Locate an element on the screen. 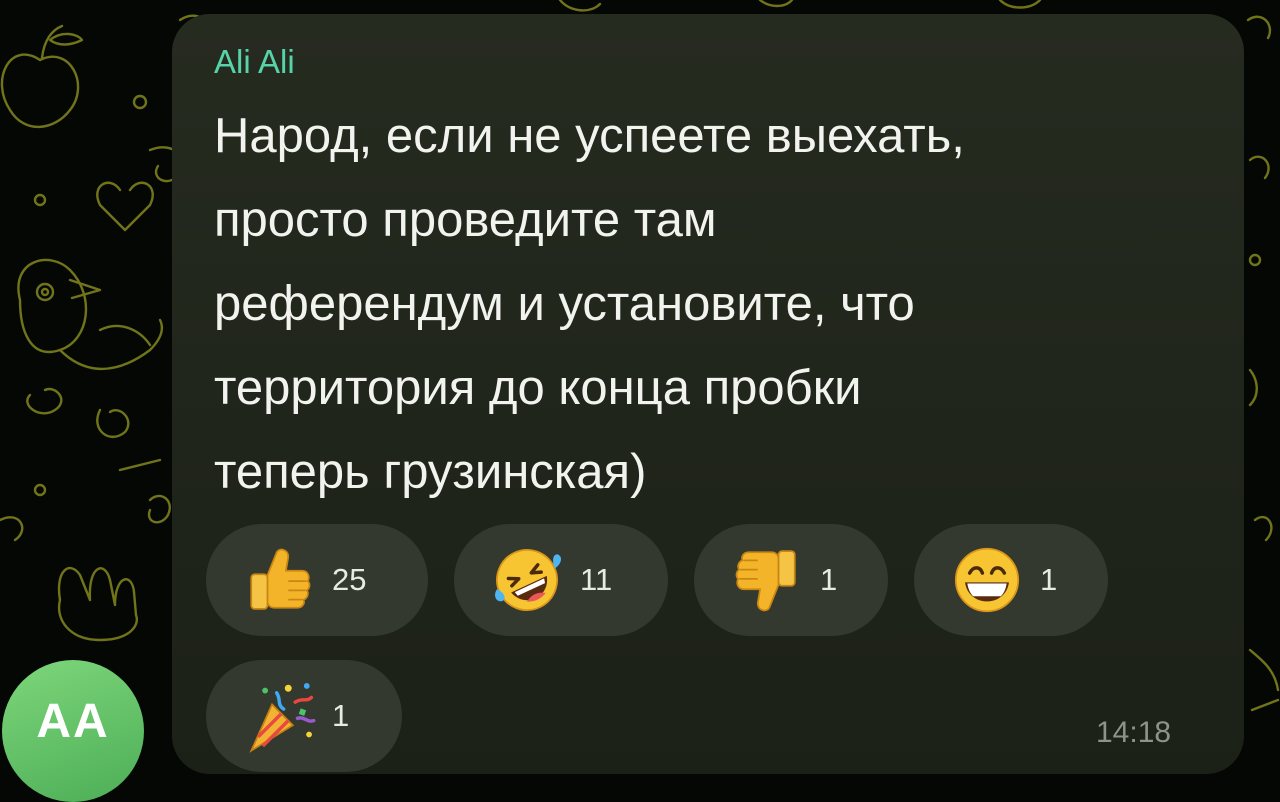 This screenshot has width=1280, height=802. message-line: просто проведите там is located at coordinates (465, 220).